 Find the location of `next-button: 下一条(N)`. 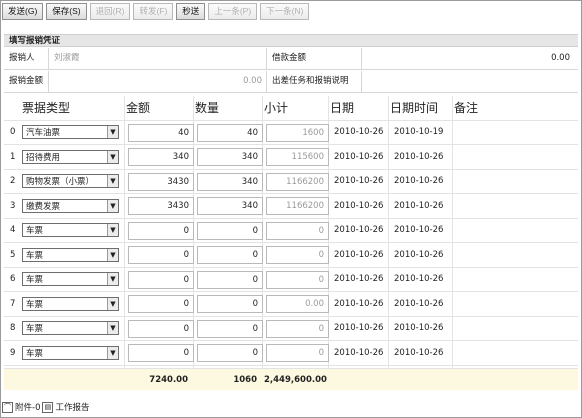

next-button: 下一条(N) is located at coordinates (285, 11).